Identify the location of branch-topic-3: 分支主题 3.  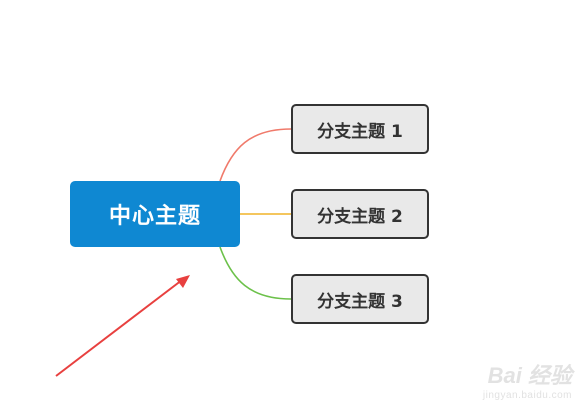
(360, 299).